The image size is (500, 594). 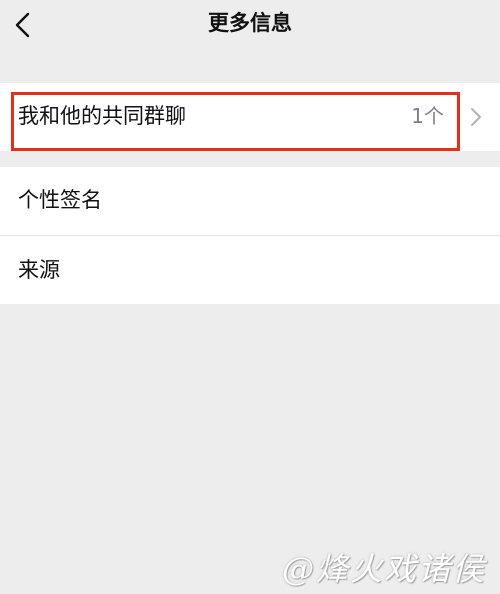 What do you see at coordinates (250, 201) in the screenshot?
I see `signature-row: 个性签名` at bounding box center [250, 201].